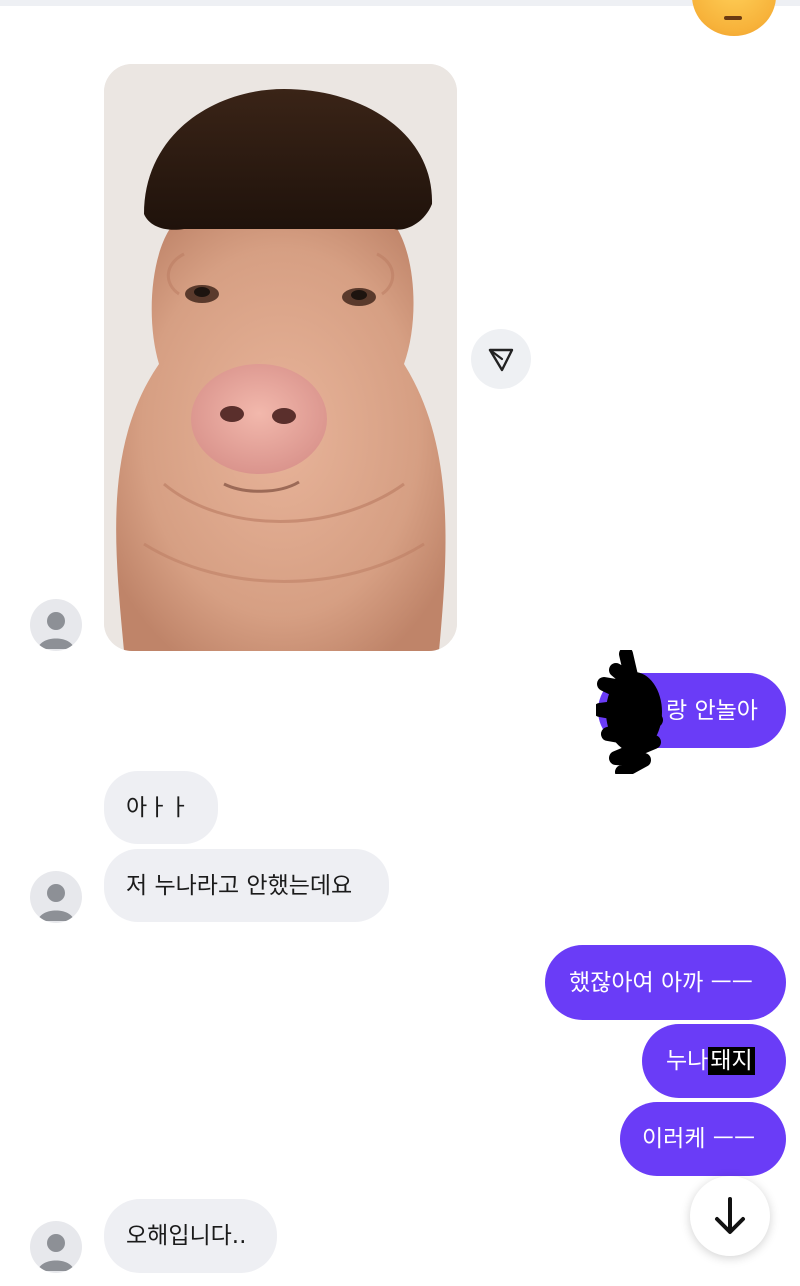 The width and height of the screenshot is (800, 1286). I want to click on share-button, so click(501, 359).